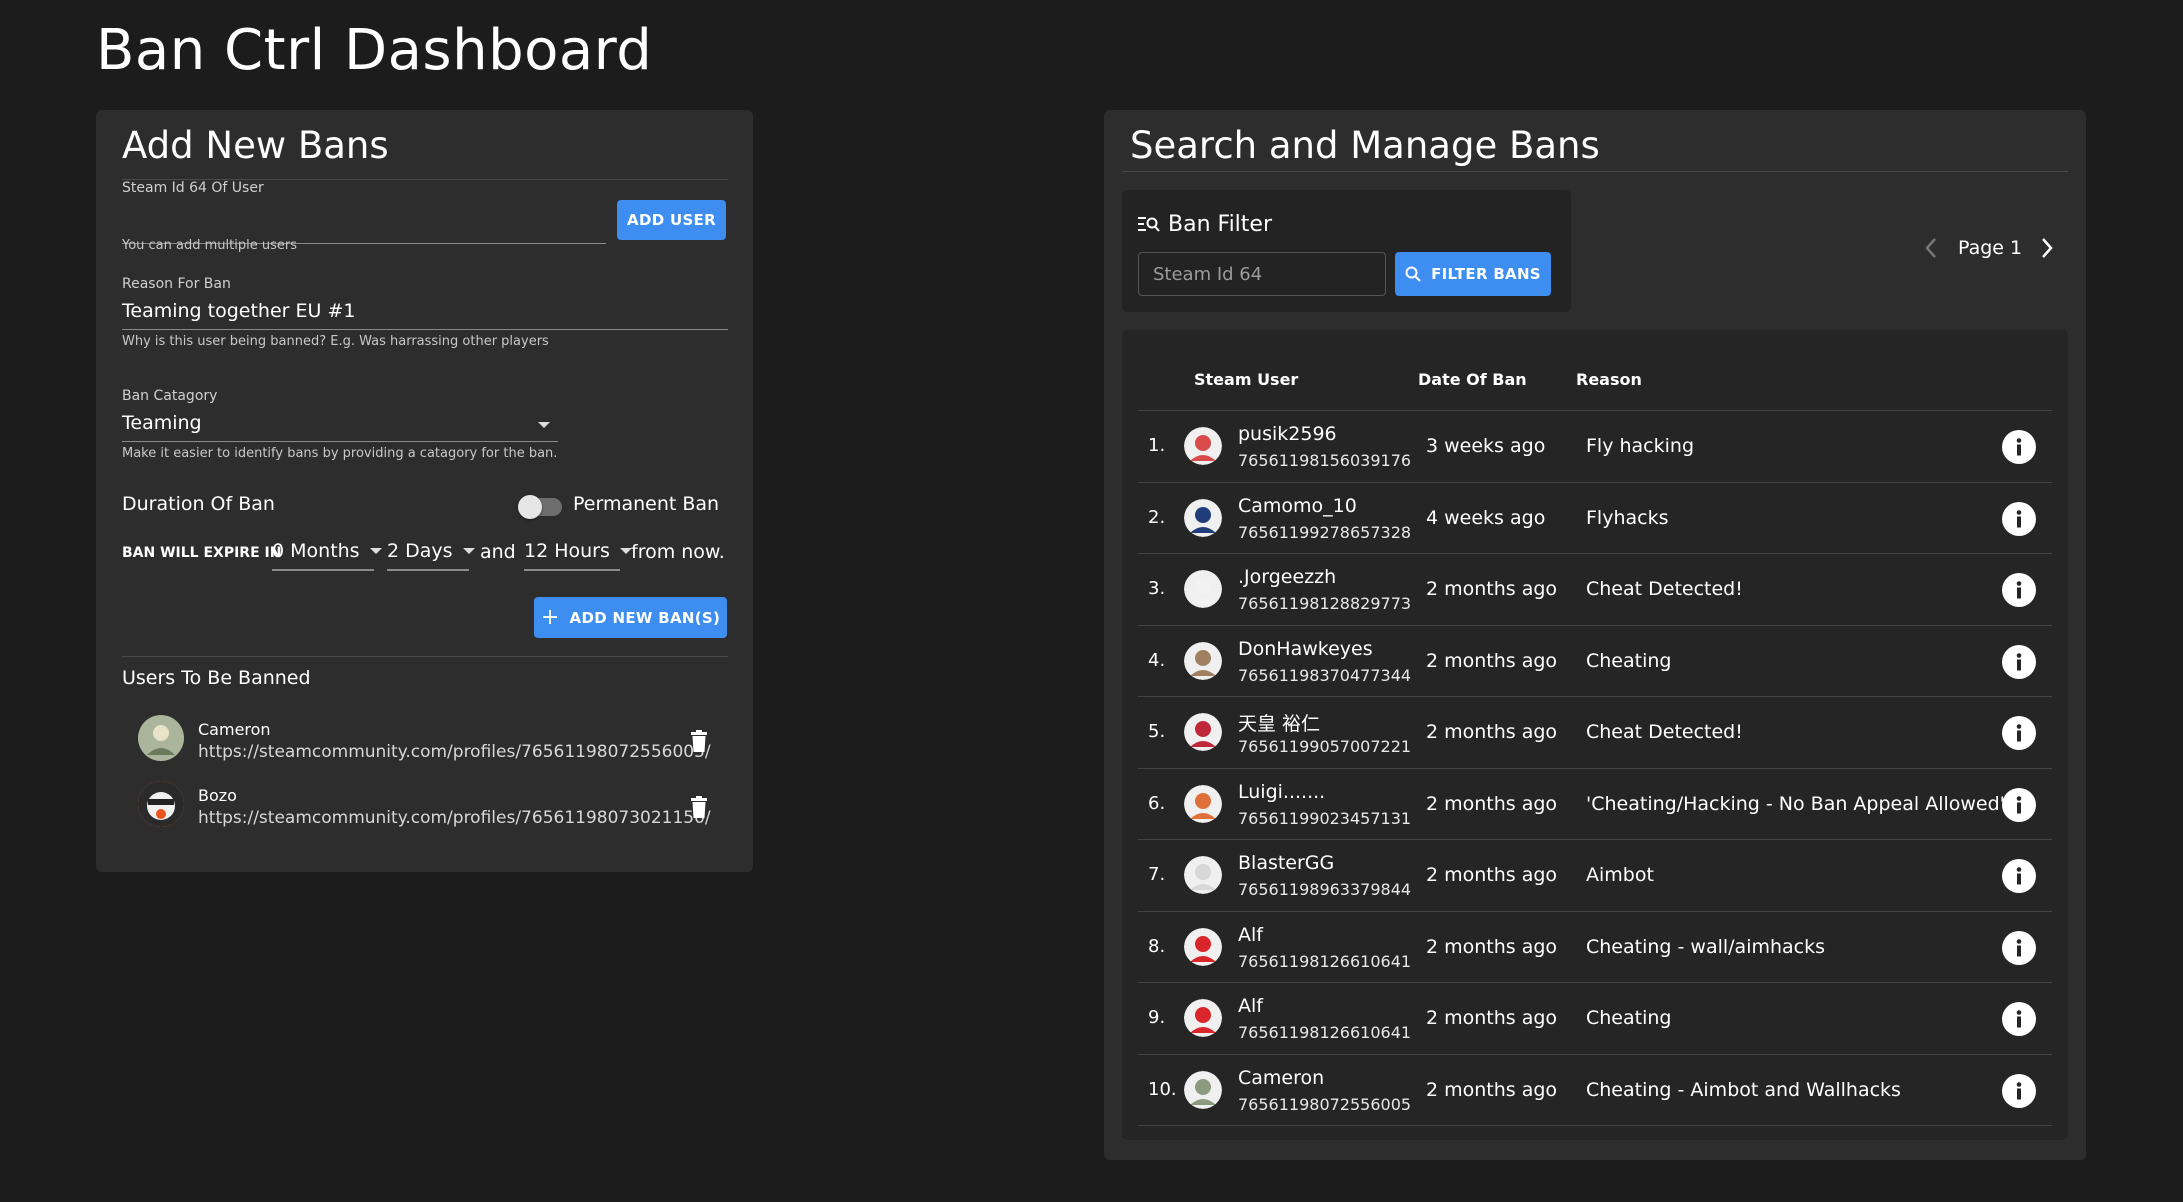 The width and height of the screenshot is (2183, 1202). What do you see at coordinates (1346, 251) in the screenshot?
I see `ban-filter-panel: Ban Filter Steam Id 64 FILTER BANS` at bounding box center [1346, 251].